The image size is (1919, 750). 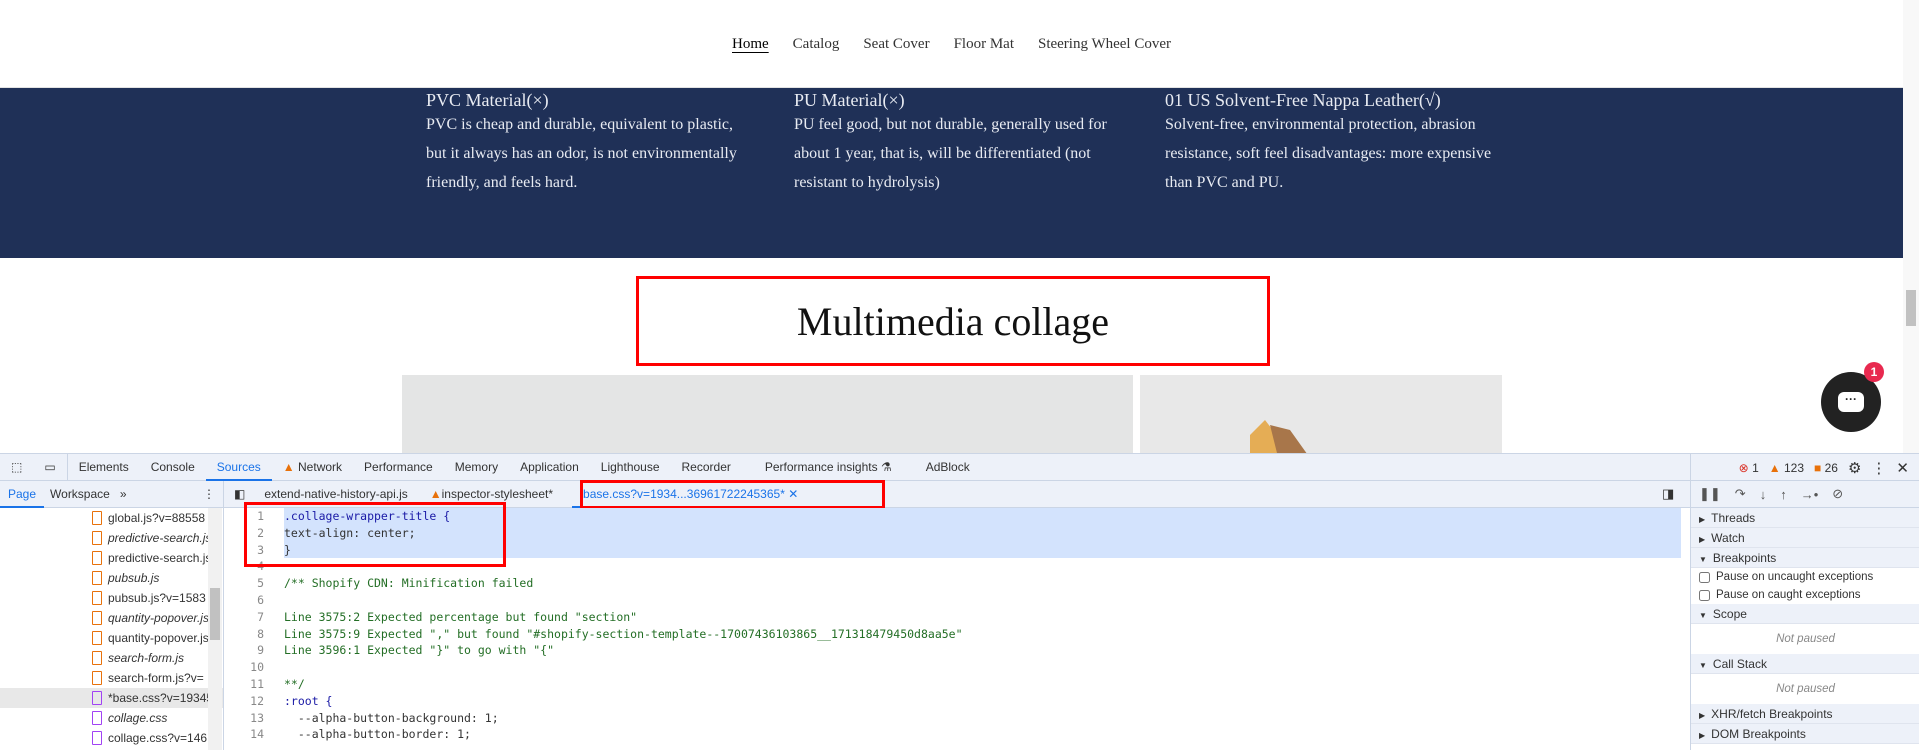 What do you see at coordinates (948, 467) in the screenshot?
I see `tab-adblock: AdBlock` at bounding box center [948, 467].